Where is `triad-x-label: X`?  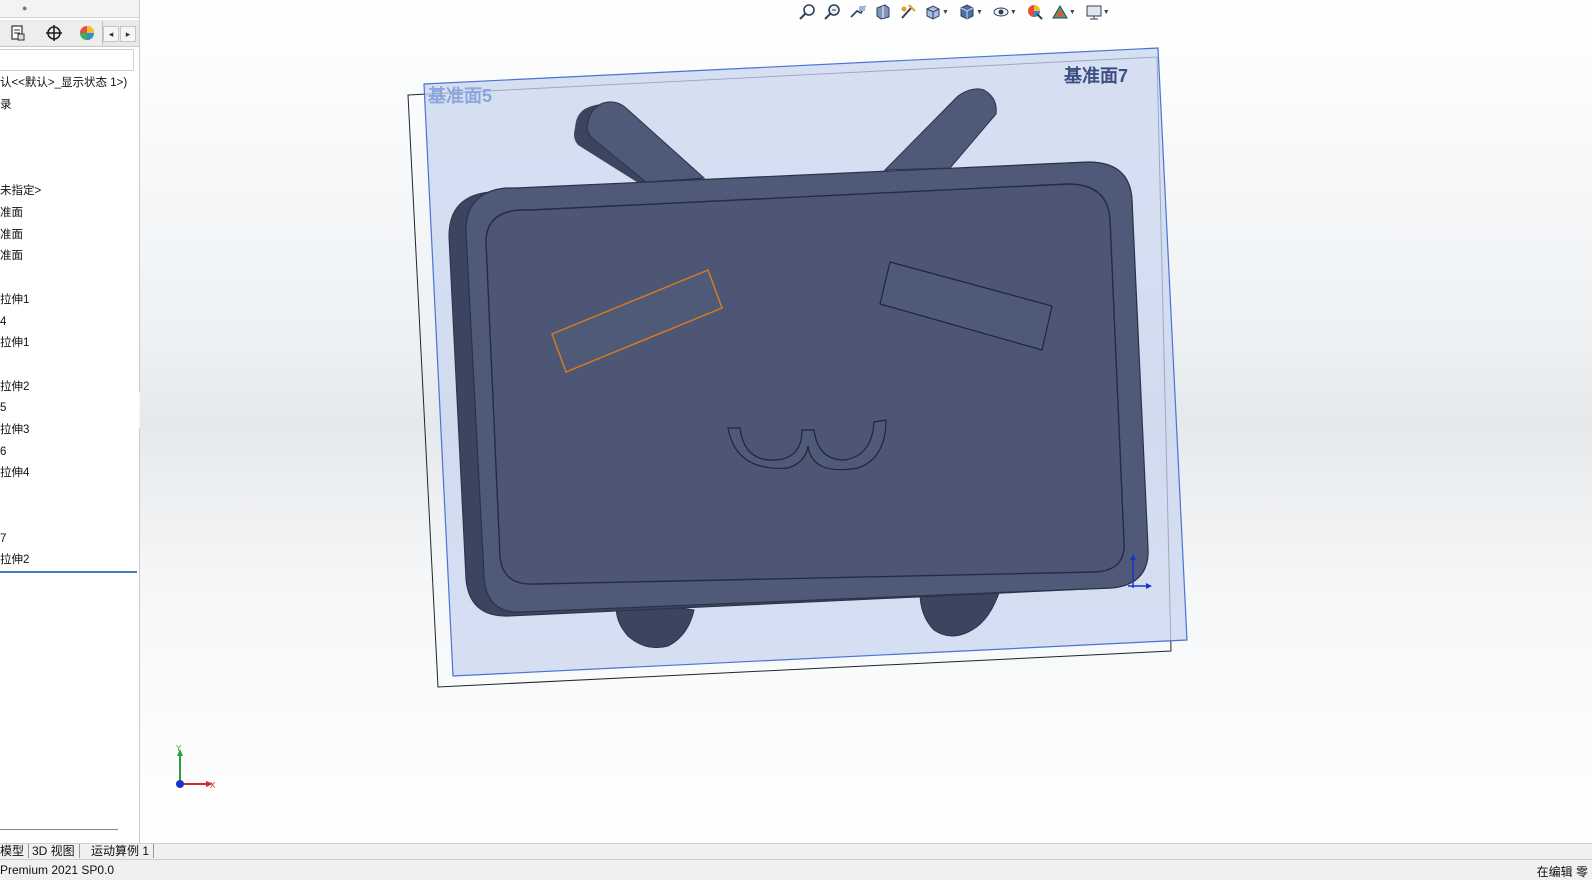 triad-x-label: X is located at coordinates (213, 785).